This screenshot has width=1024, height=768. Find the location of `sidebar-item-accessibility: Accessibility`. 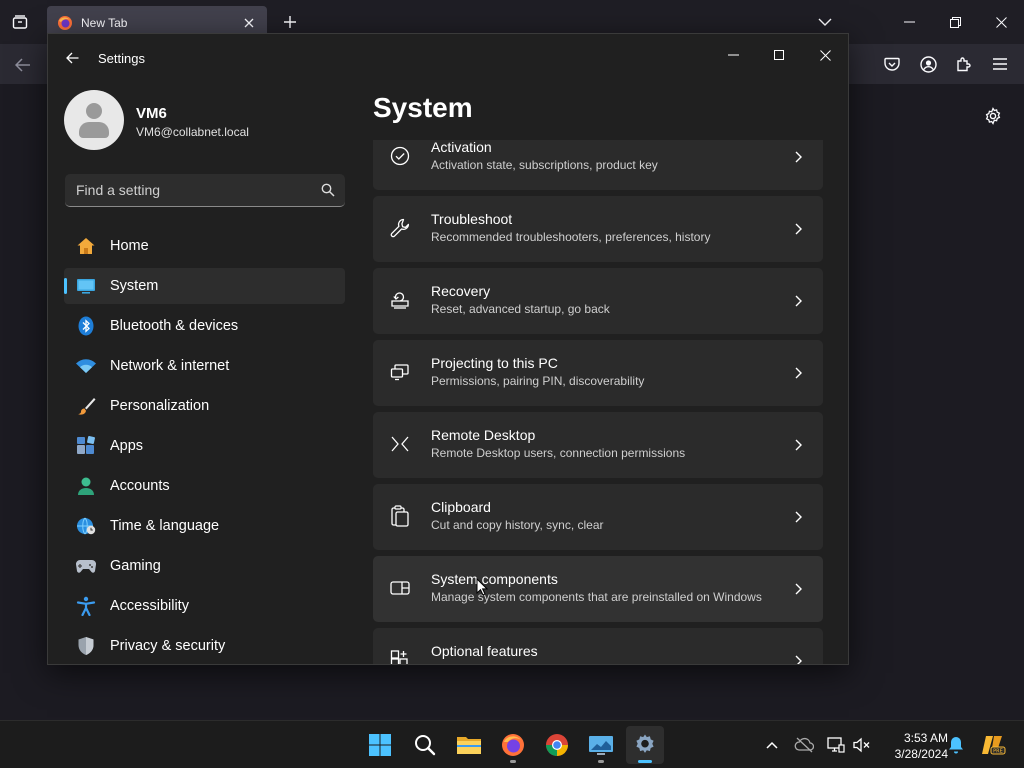

sidebar-item-accessibility: Accessibility is located at coordinates (204, 606).